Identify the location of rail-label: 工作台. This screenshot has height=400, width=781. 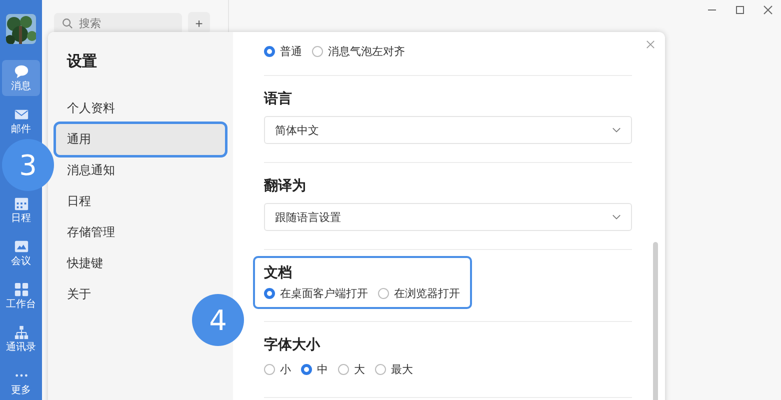
(21, 305).